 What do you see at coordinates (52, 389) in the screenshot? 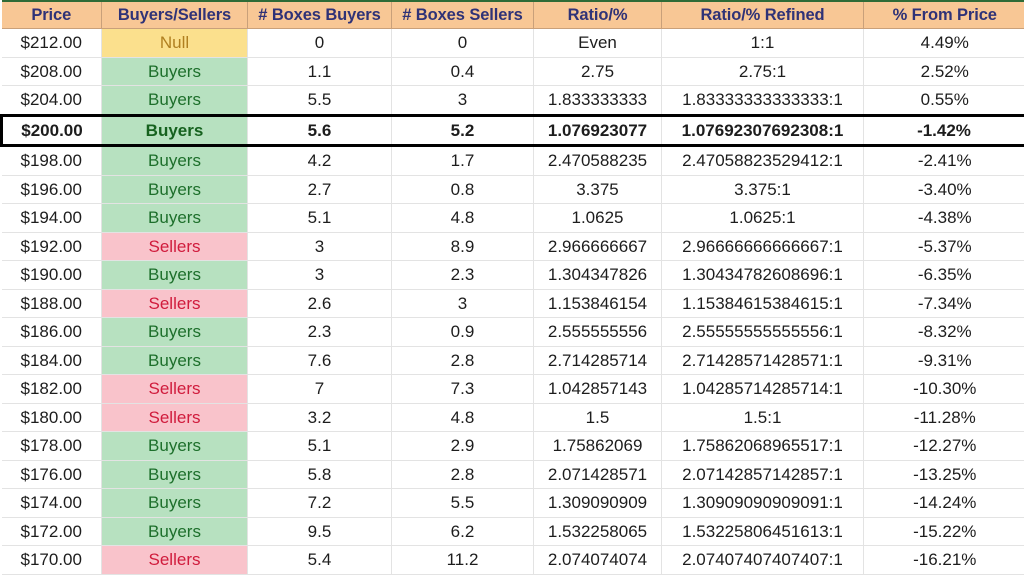
I see `cell-price: $182.00` at bounding box center [52, 389].